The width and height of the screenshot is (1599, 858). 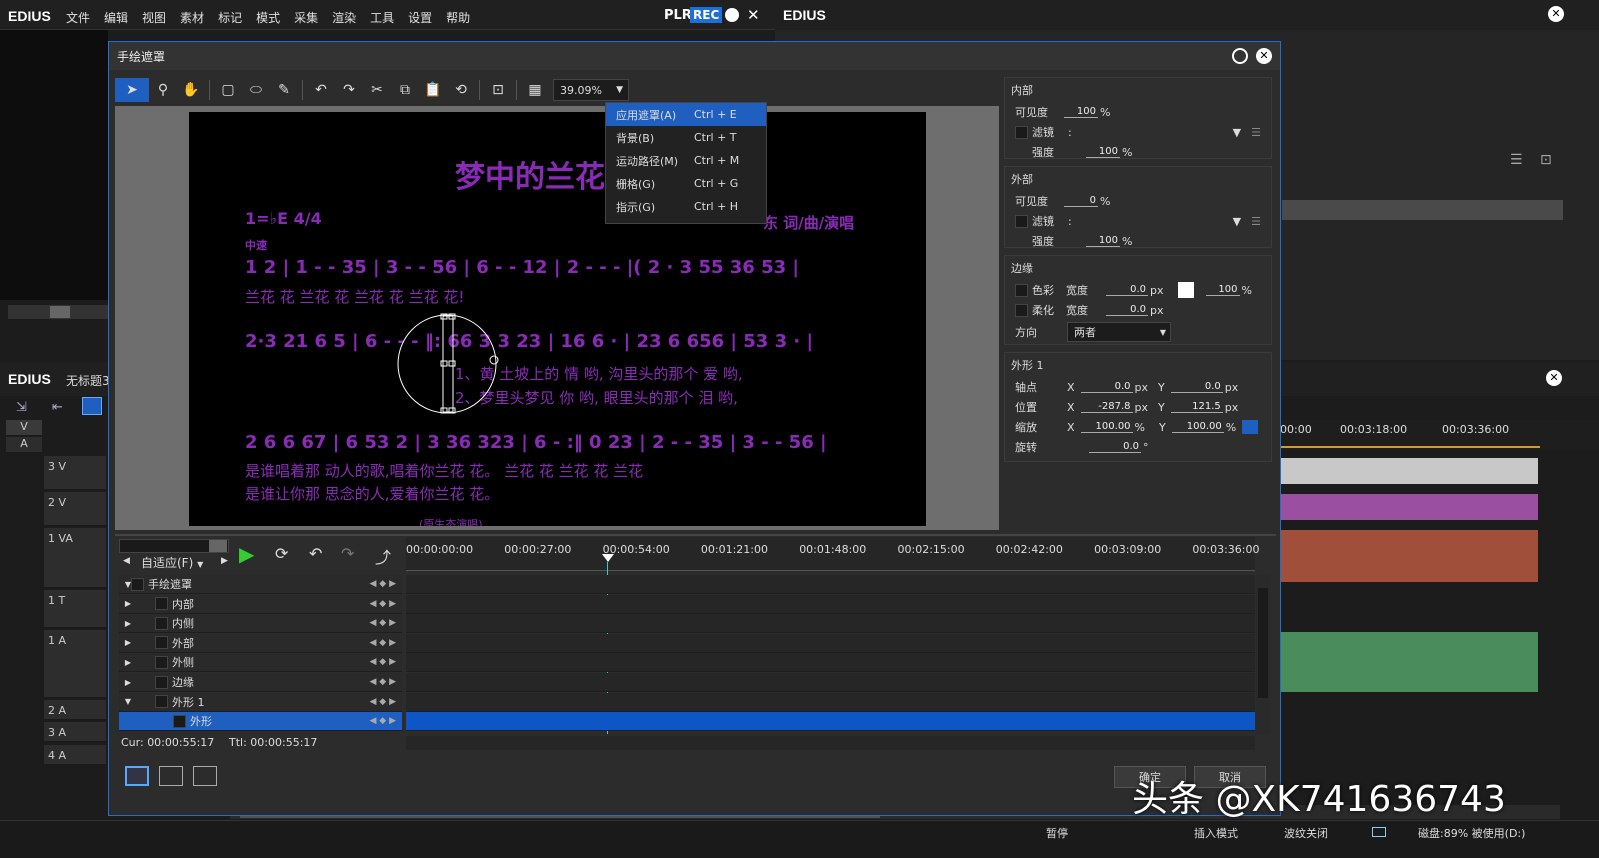 I want to click on outer-filter-checkbox, so click(x=1021, y=221).